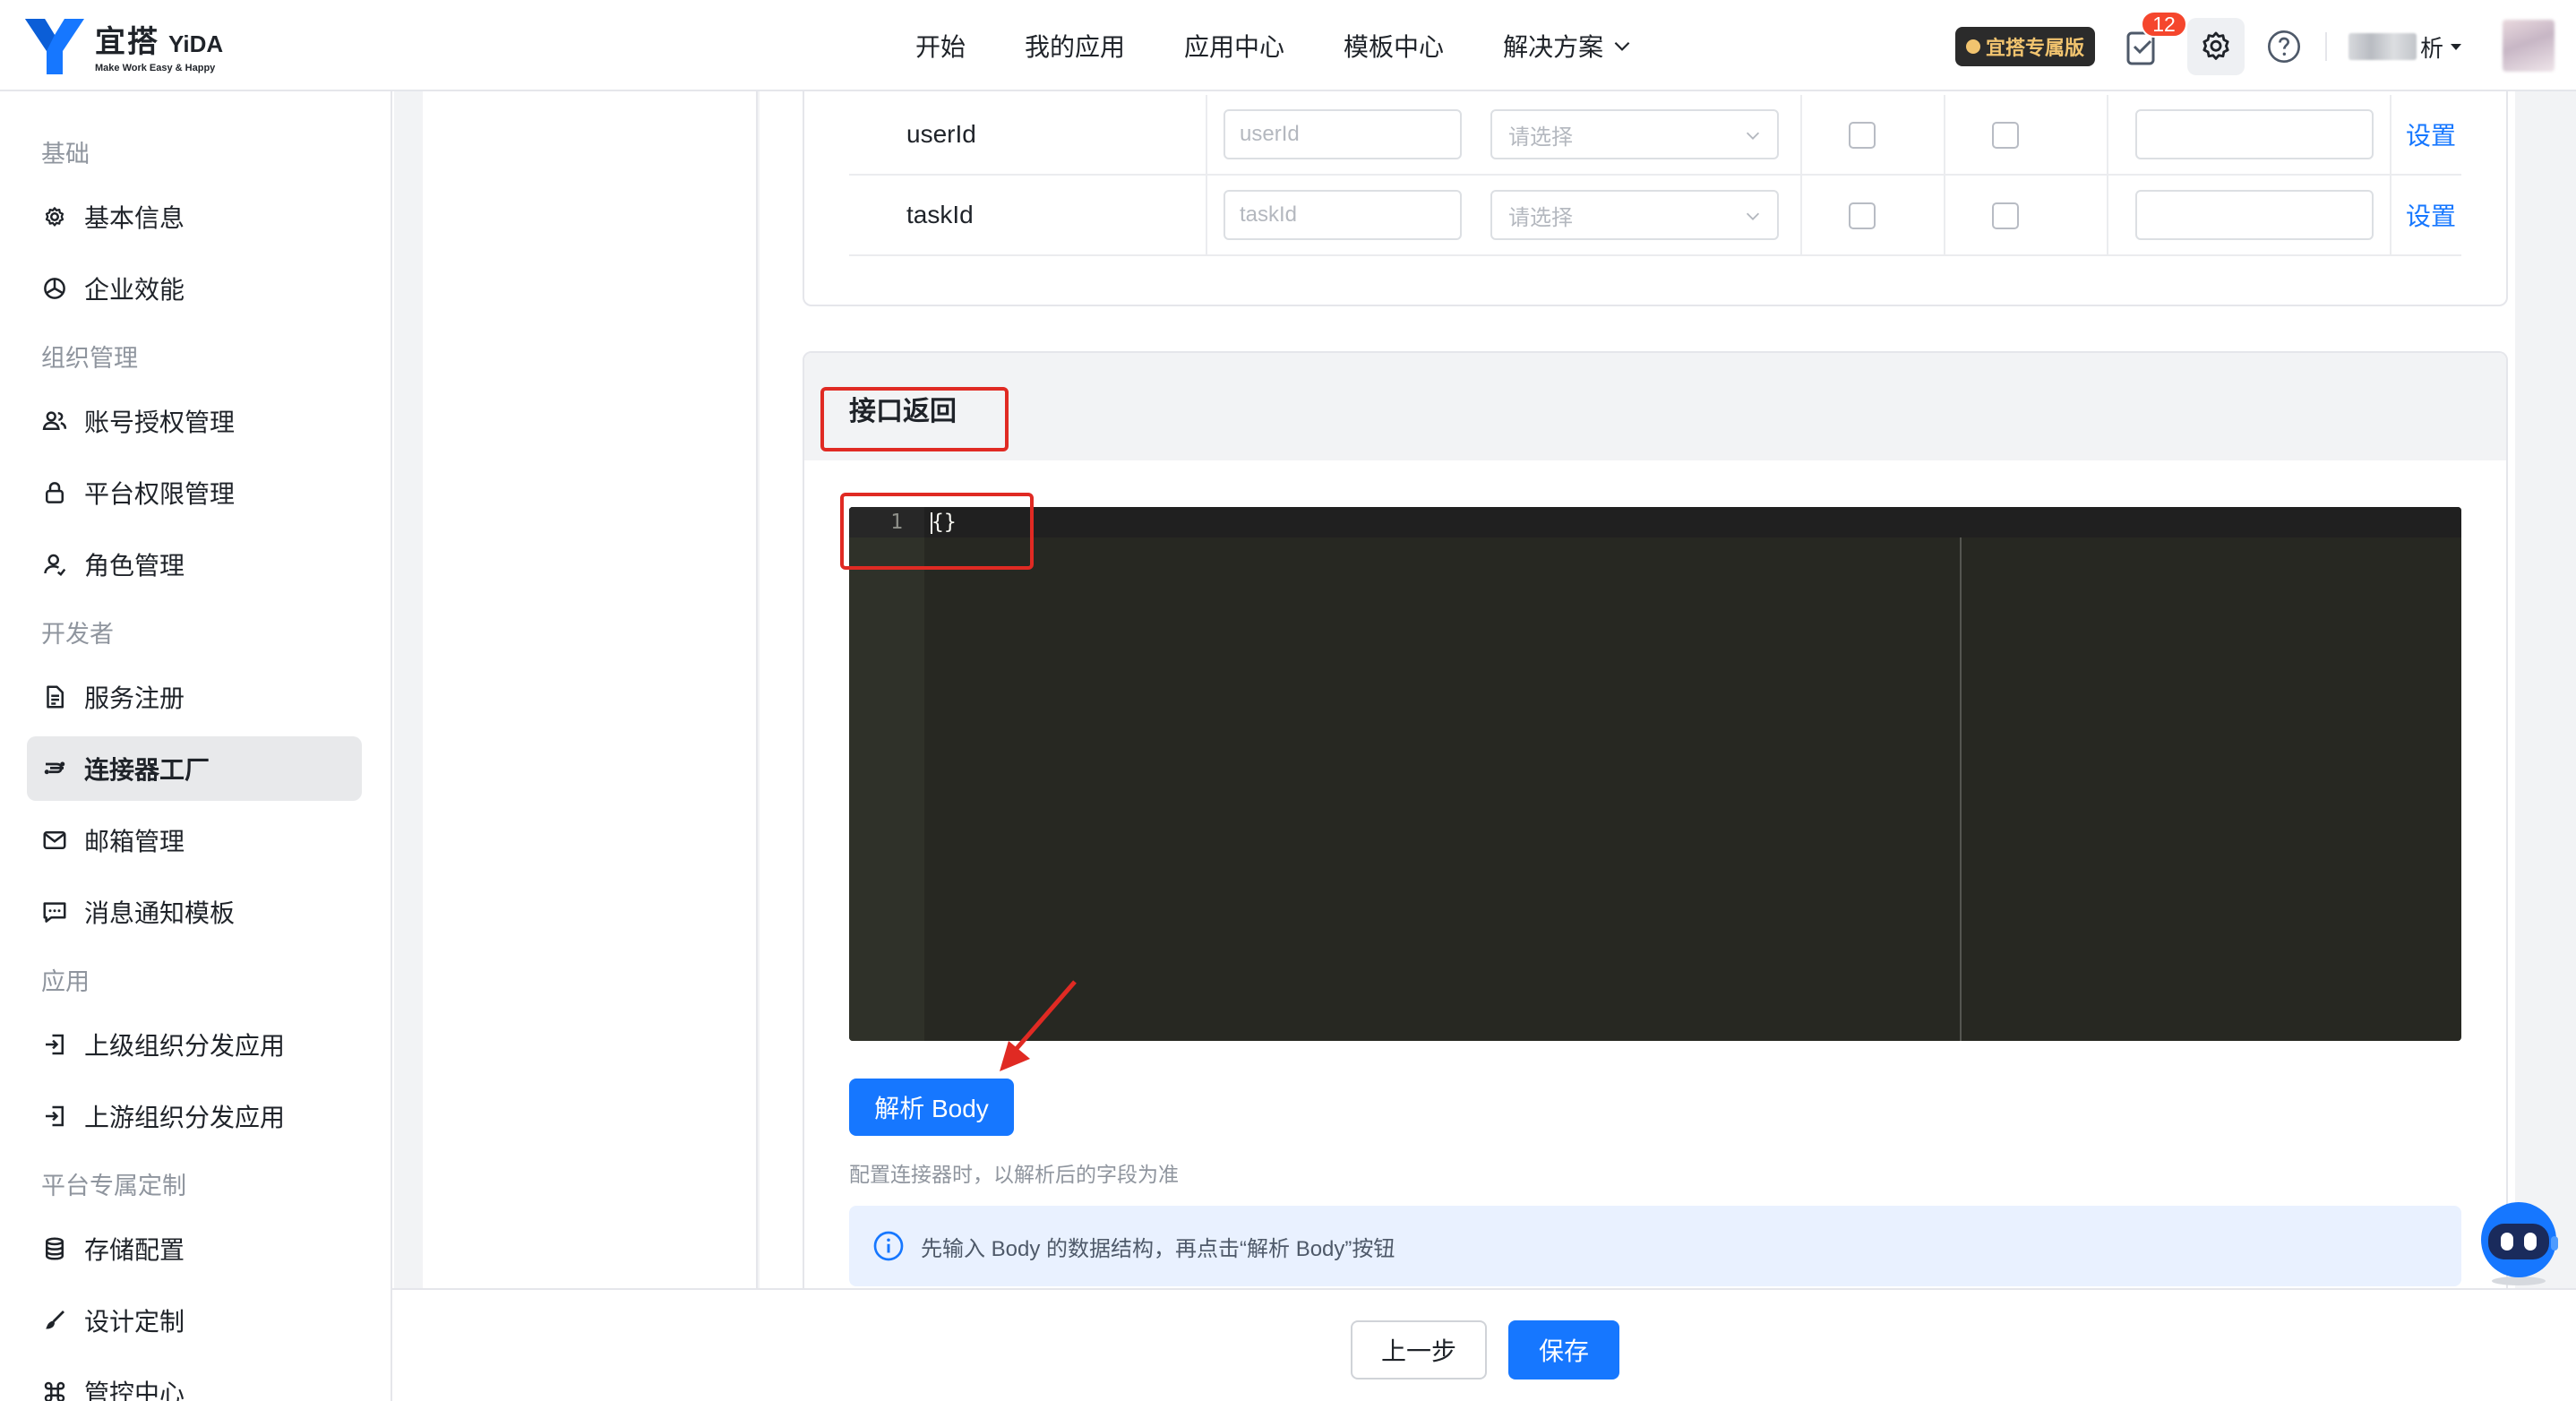 The height and width of the screenshot is (1401, 2576). What do you see at coordinates (147, 770) in the screenshot?
I see `sidebar-item-label: 连接器工厂` at bounding box center [147, 770].